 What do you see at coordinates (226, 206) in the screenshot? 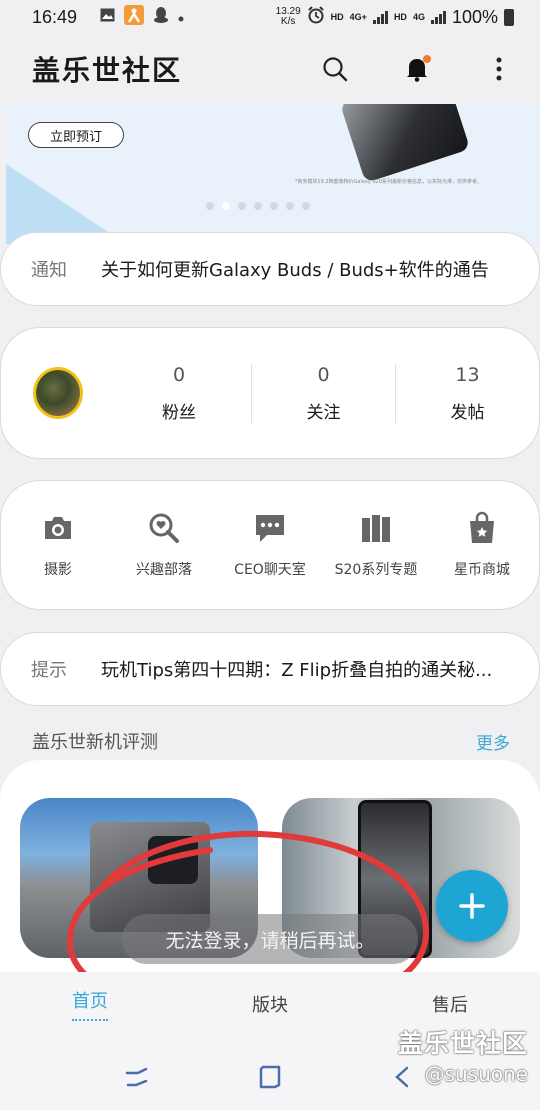
I see `pagination-dot-active` at bounding box center [226, 206].